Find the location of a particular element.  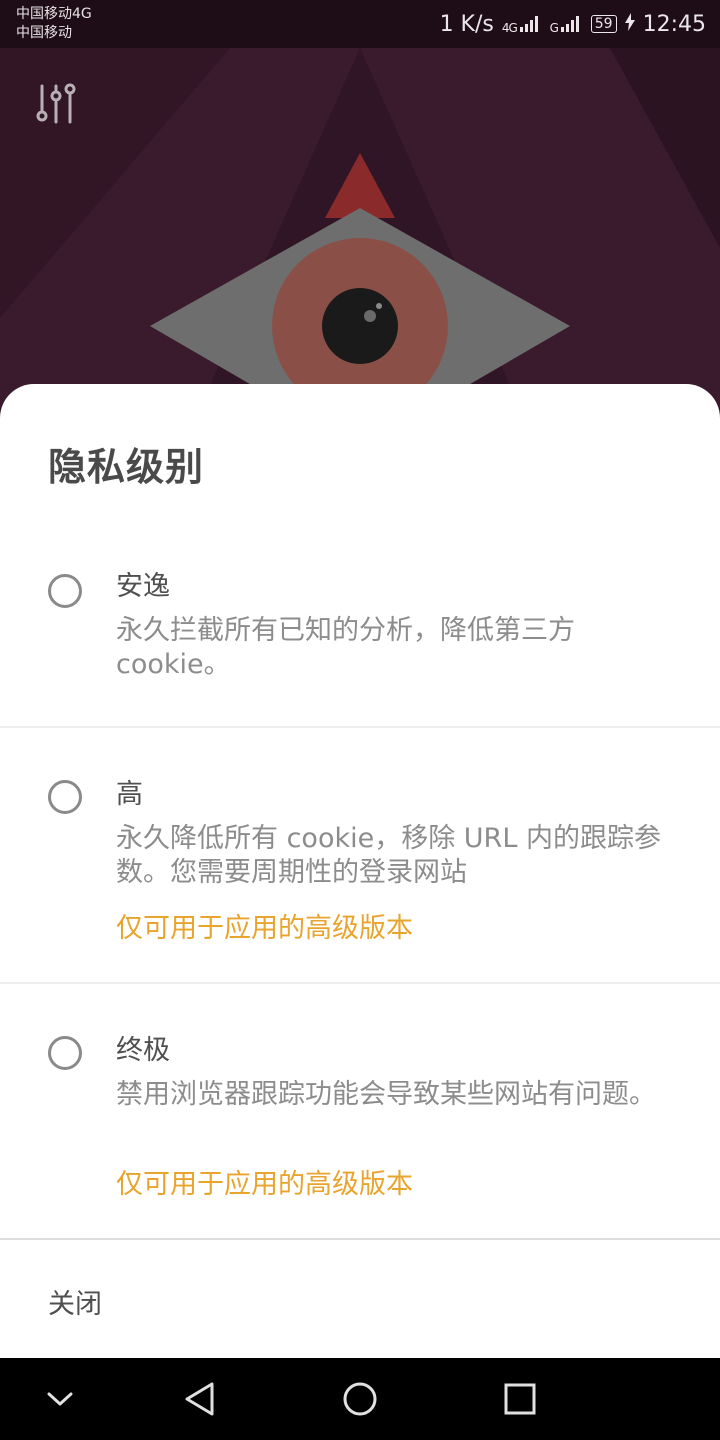

close-button: 关闭 is located at coordinates (75, 1301).